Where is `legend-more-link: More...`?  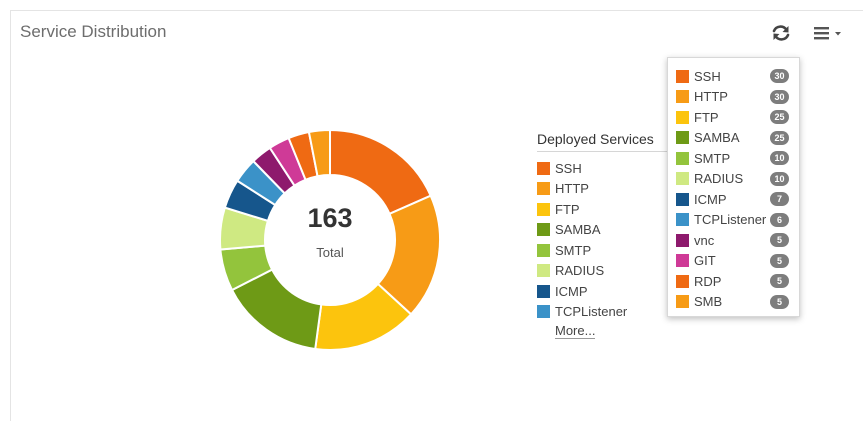
legend-more-link: More... is located at coordinates (575, 331).